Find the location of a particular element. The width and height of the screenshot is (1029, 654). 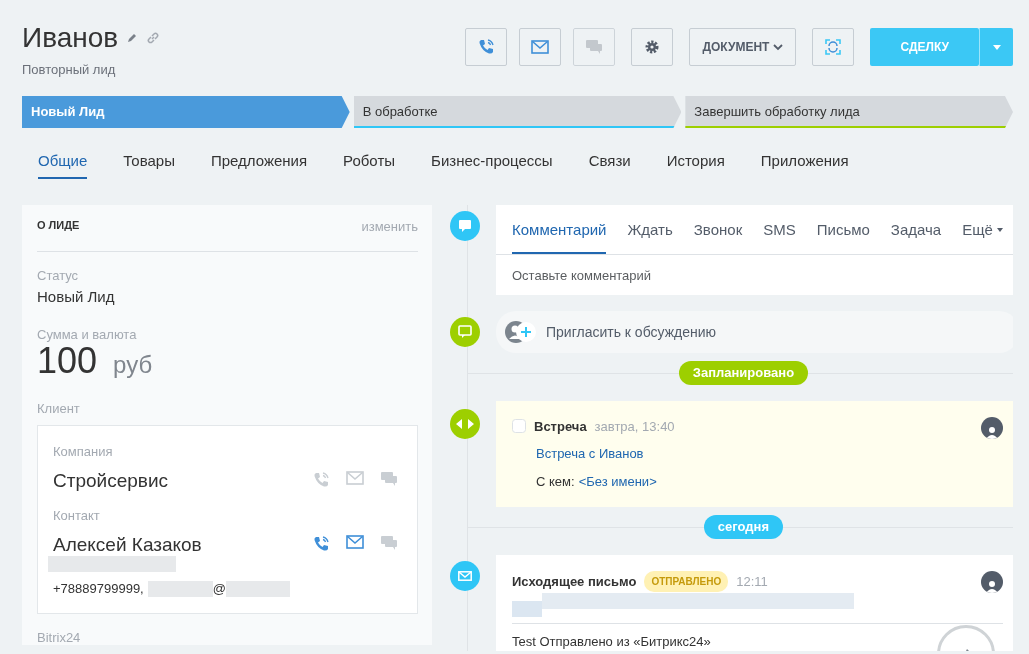

activity-time: 12:11 is located at coordinates (752, 581).